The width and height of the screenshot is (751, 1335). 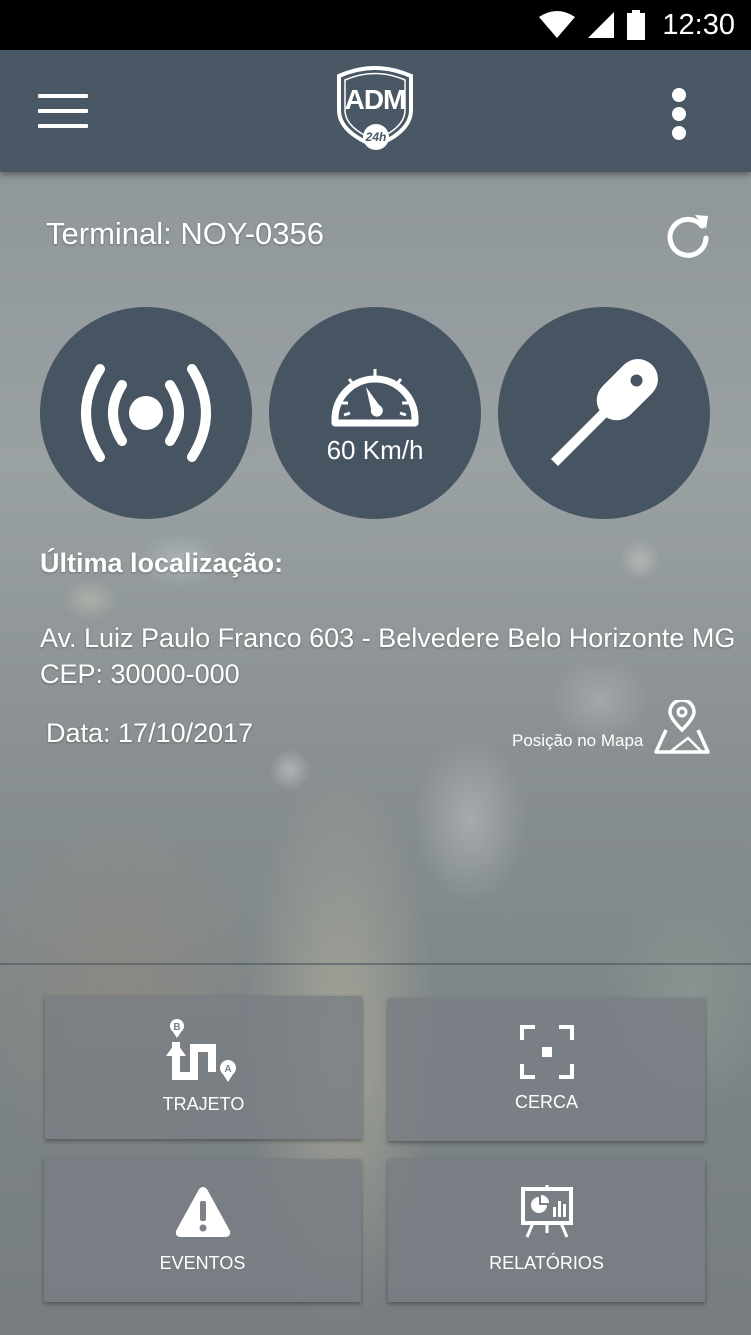 What do you see at coordinates (203, 1104) in the screenshot?
I see `trajeto-label: TRAJETO` at bounding box center [203, 1104].